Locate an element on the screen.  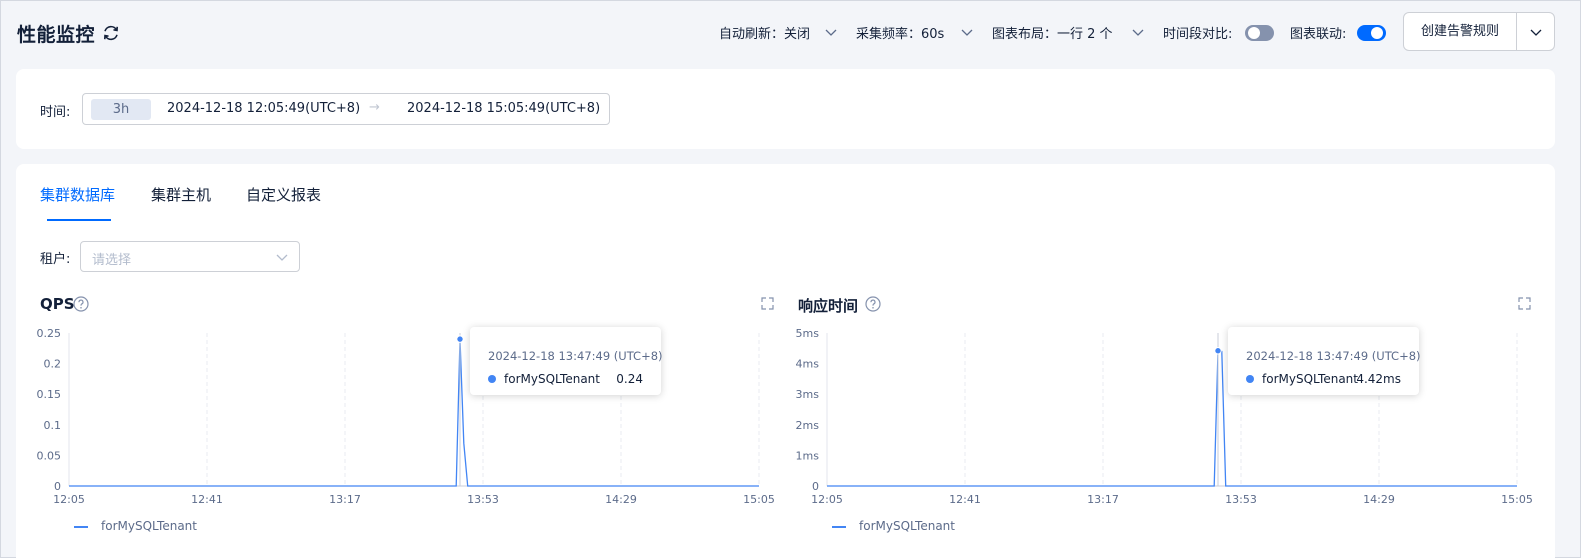
linkage-toggle is located at coordinates (1371, 33).